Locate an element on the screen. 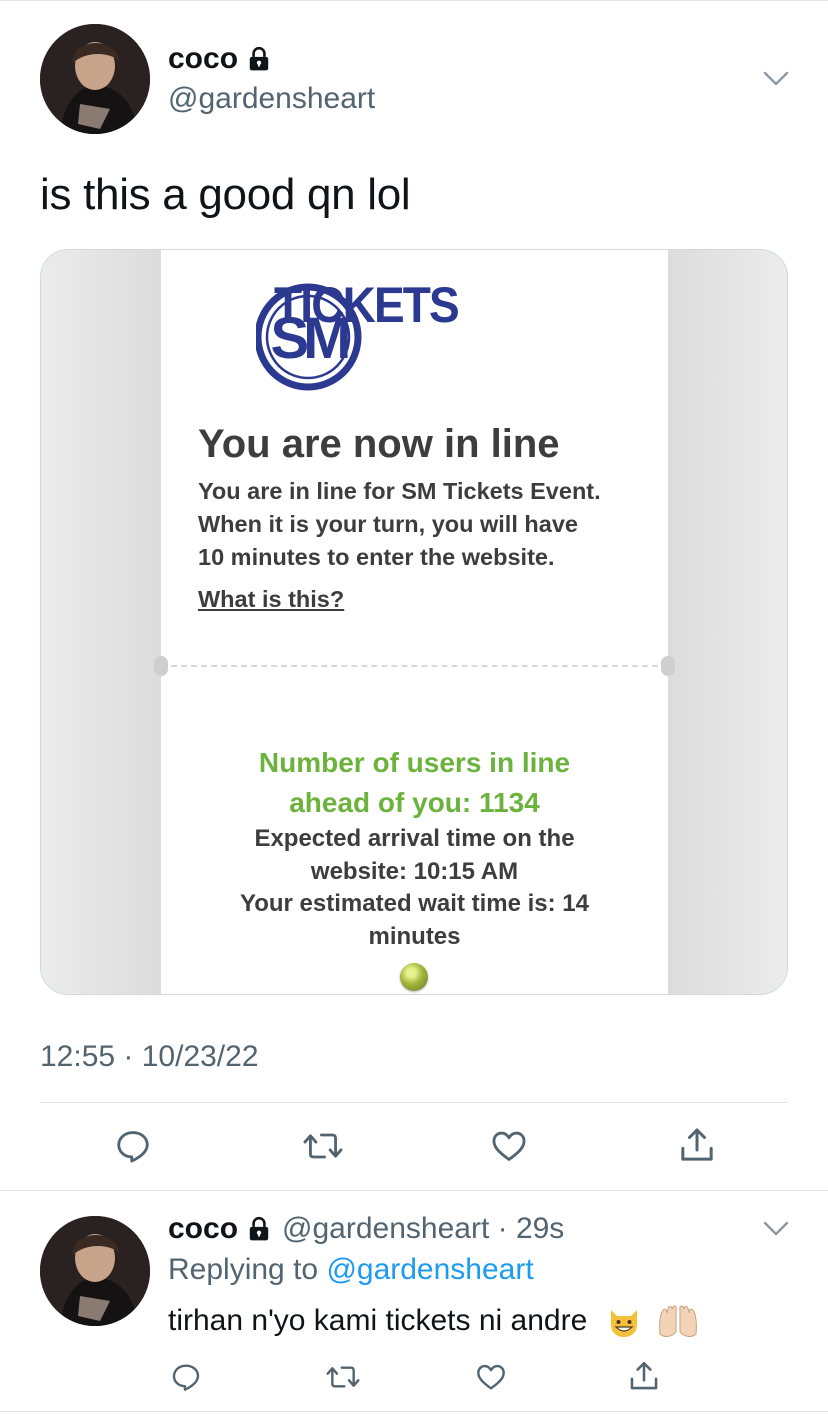 The height and width of the screenshot is (1414, 828). author-name-row: coco is located at coordinates (220, 59).